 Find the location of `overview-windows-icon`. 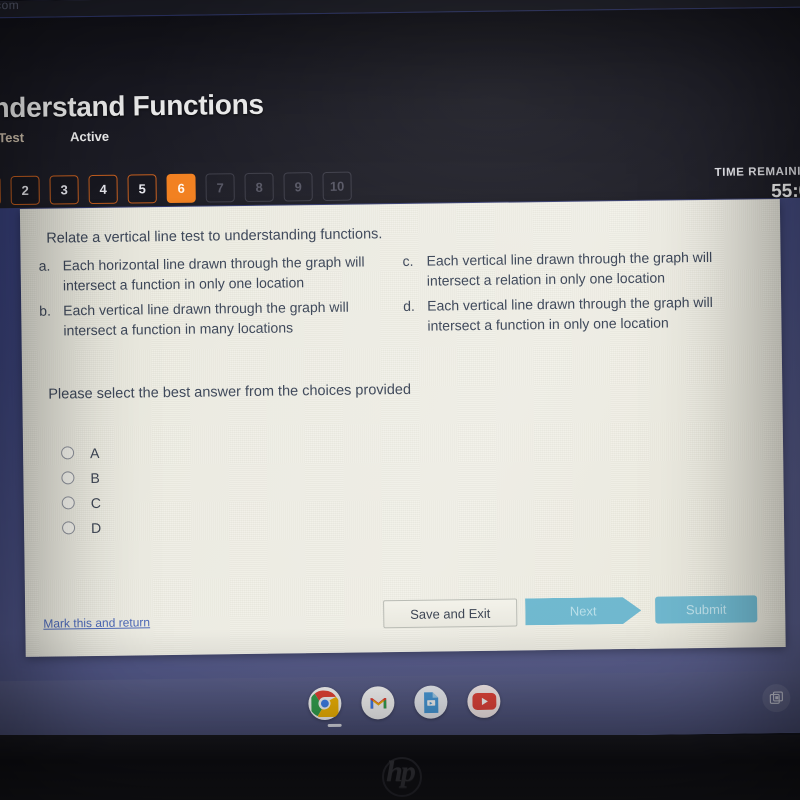

overview-windows-icon is located at coordinates (776, 698).